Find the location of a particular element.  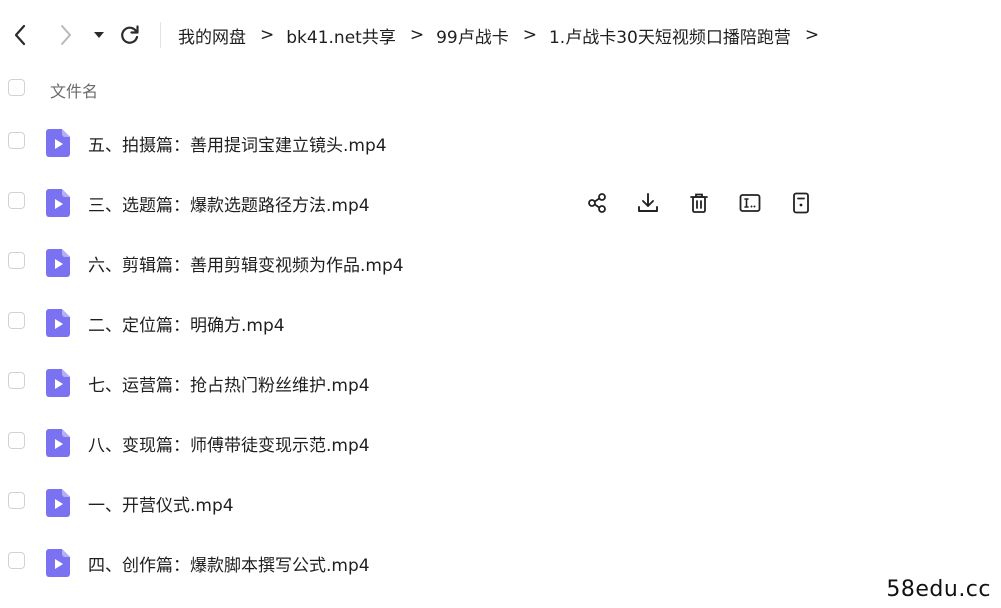

delete-button is located at coordinates (699, 203).